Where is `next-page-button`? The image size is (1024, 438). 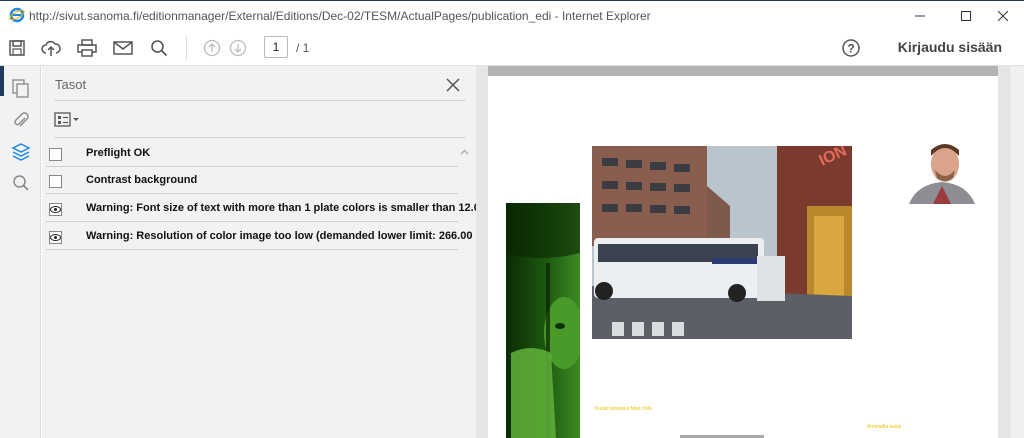 next-page-button is located at coordinates (238, 48).